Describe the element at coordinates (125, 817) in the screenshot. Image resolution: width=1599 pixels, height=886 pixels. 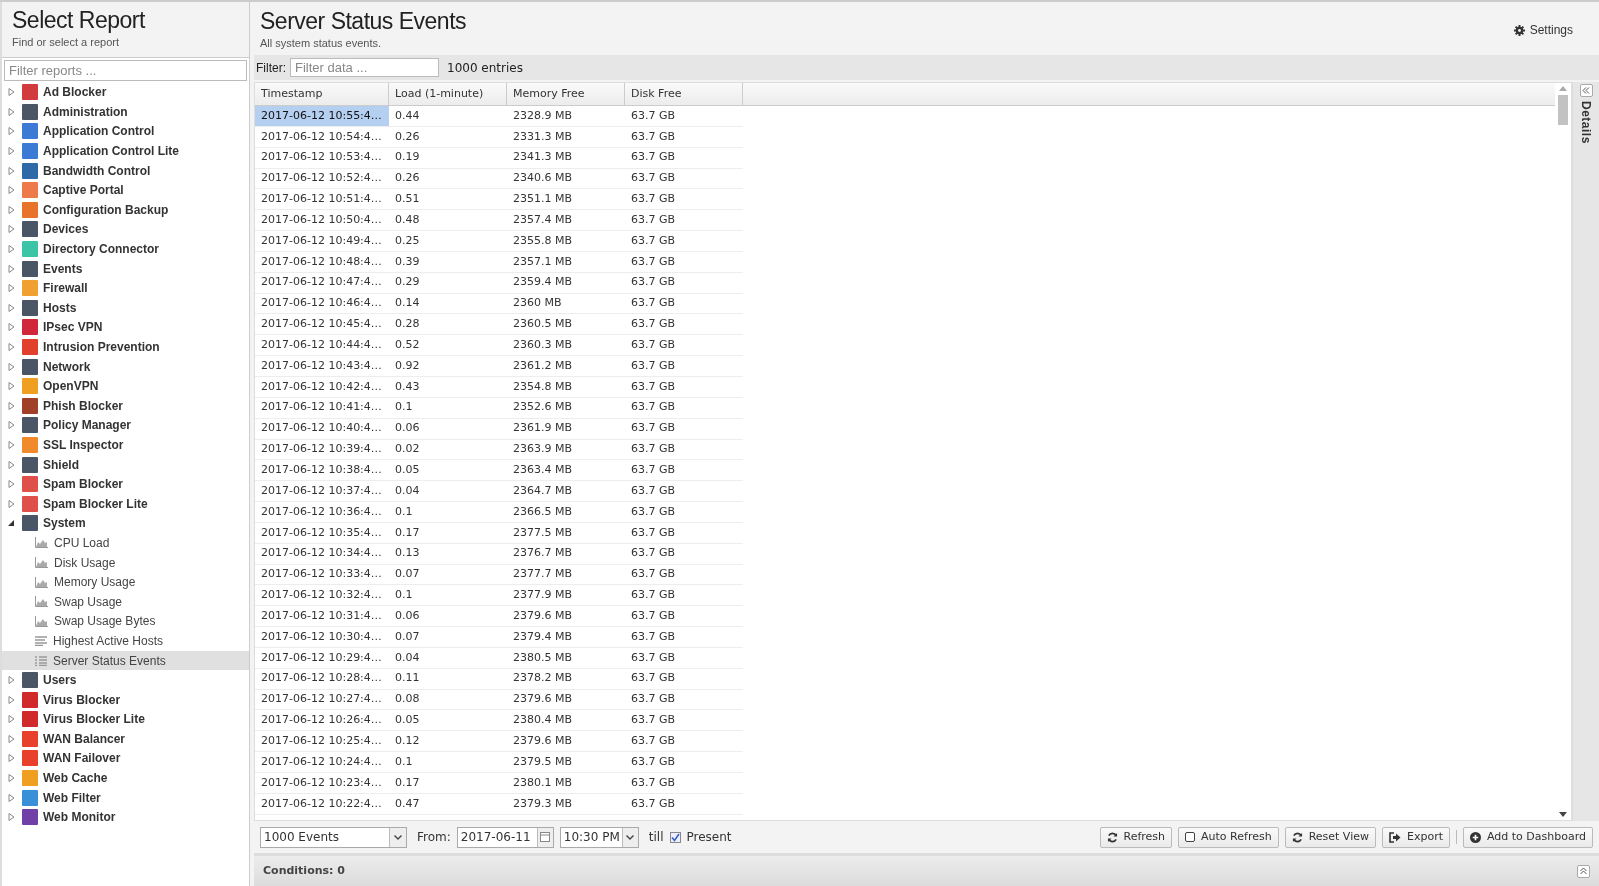
I see `report-category-item: Web Monitor` at that location.